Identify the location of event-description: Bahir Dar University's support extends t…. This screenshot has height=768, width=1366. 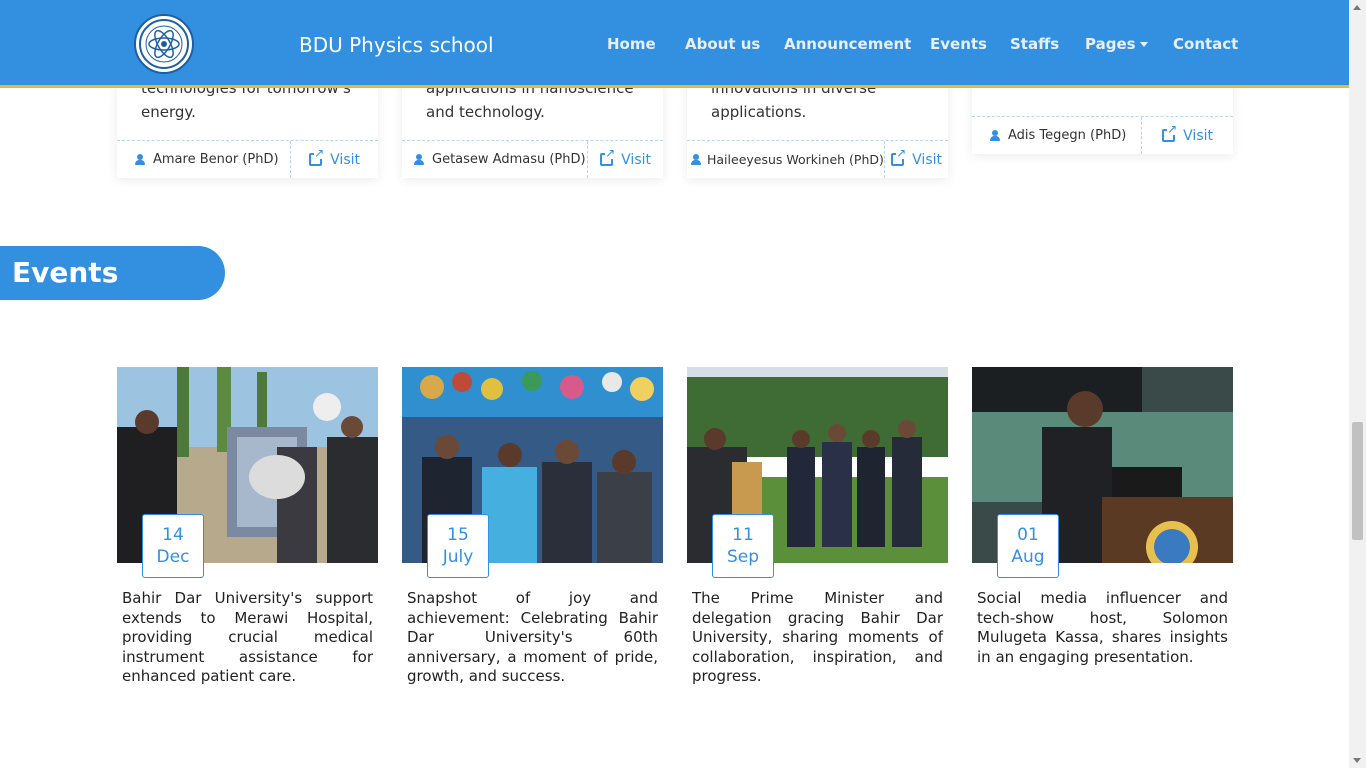
(247, 637).